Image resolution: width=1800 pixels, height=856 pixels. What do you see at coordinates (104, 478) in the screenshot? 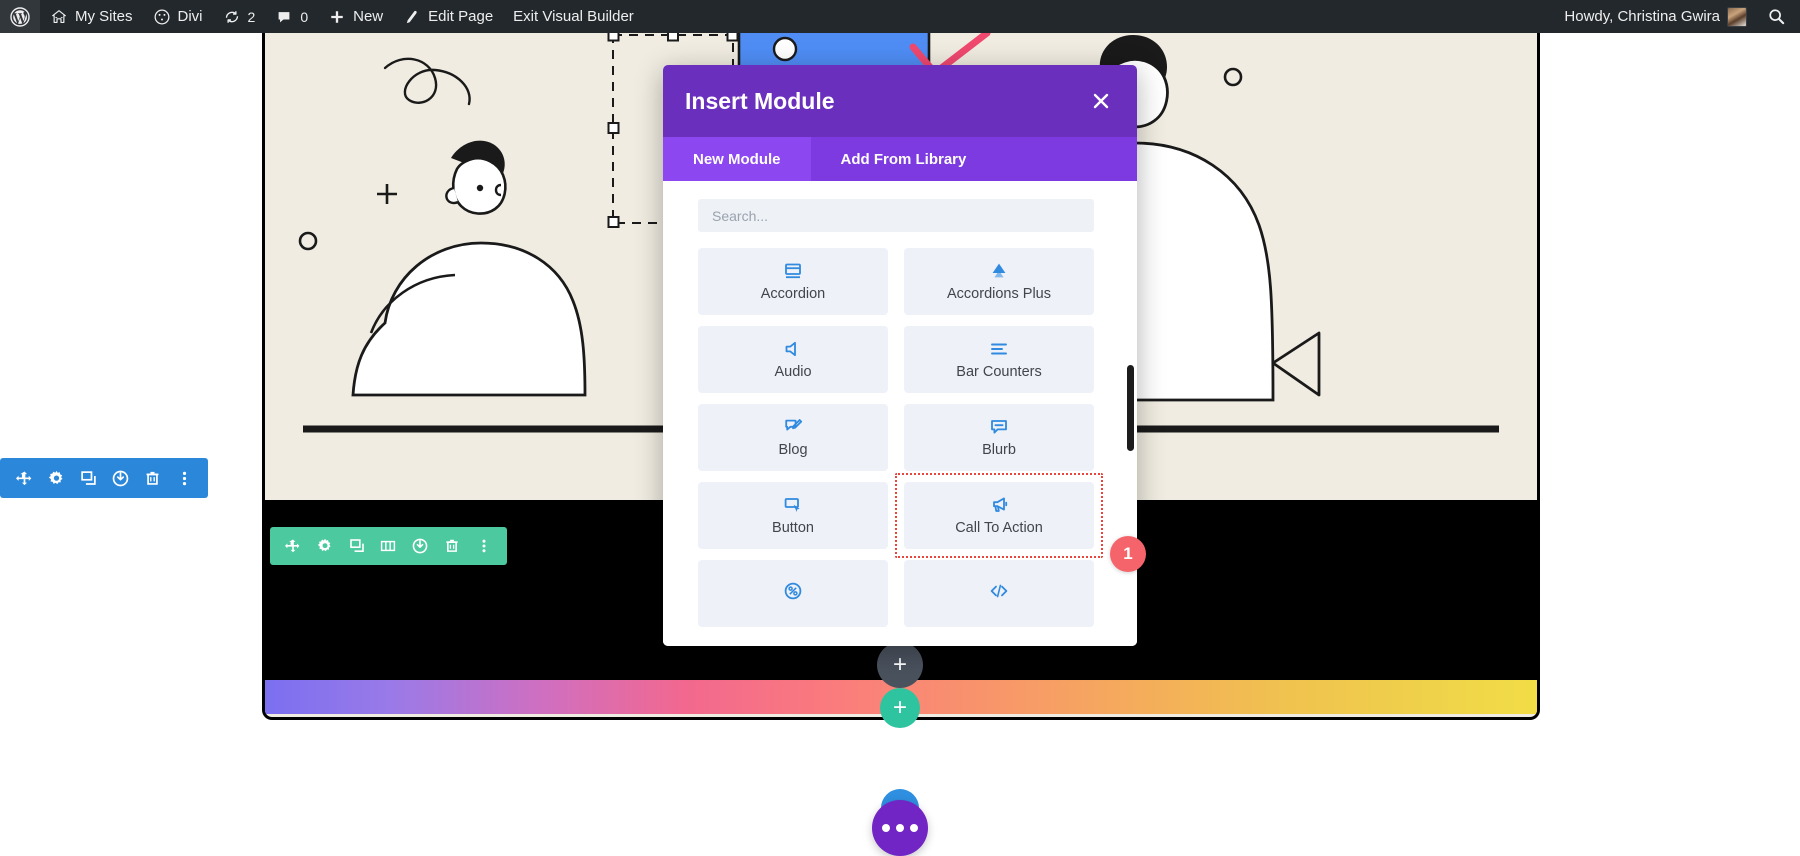
I see `section-toolbar` at bounding box center [104, 478].